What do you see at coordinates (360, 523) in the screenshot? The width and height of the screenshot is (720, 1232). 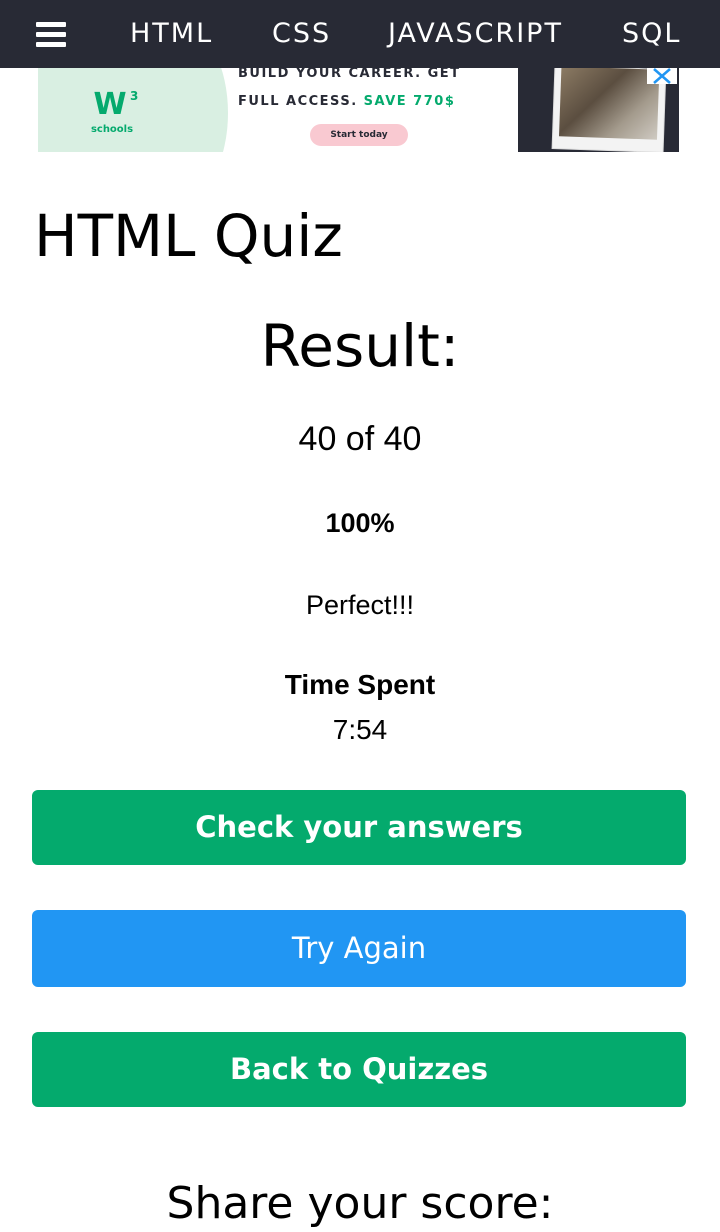 I see `percent-text: 100%` at bounding box center [360, 523].